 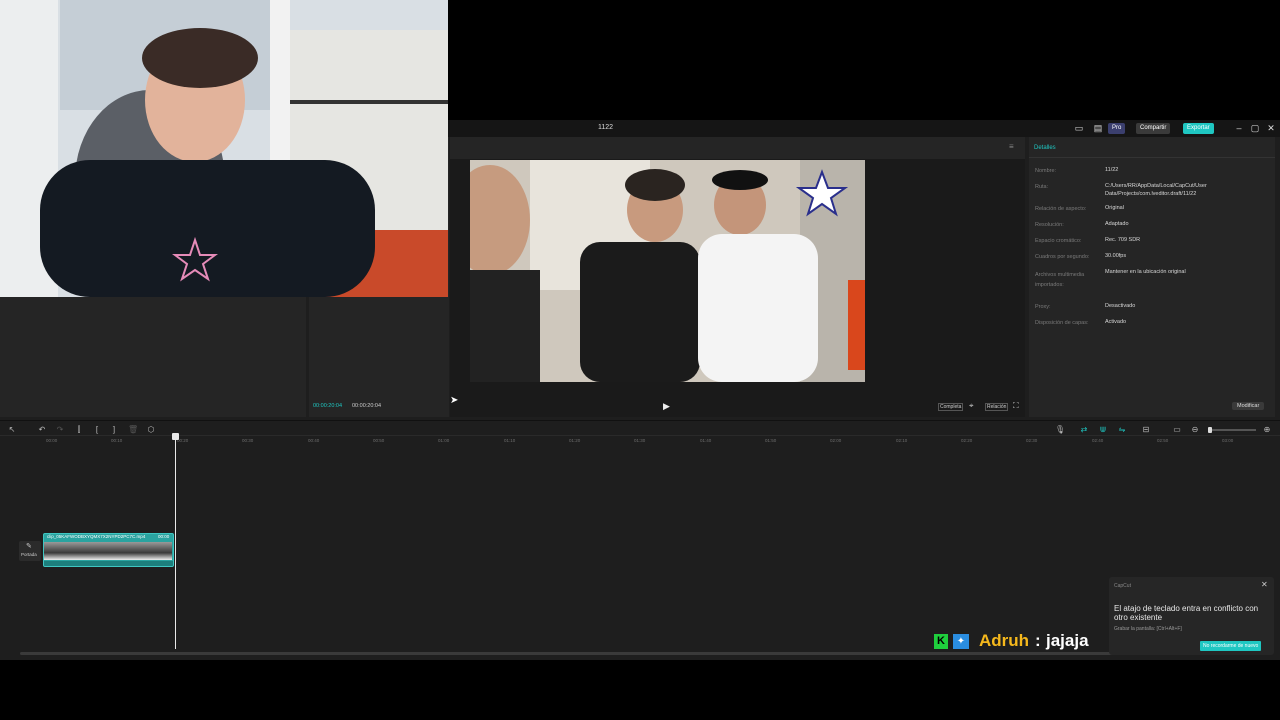 I want to click on minimize-icon: –, so click(x=1239, y=128).